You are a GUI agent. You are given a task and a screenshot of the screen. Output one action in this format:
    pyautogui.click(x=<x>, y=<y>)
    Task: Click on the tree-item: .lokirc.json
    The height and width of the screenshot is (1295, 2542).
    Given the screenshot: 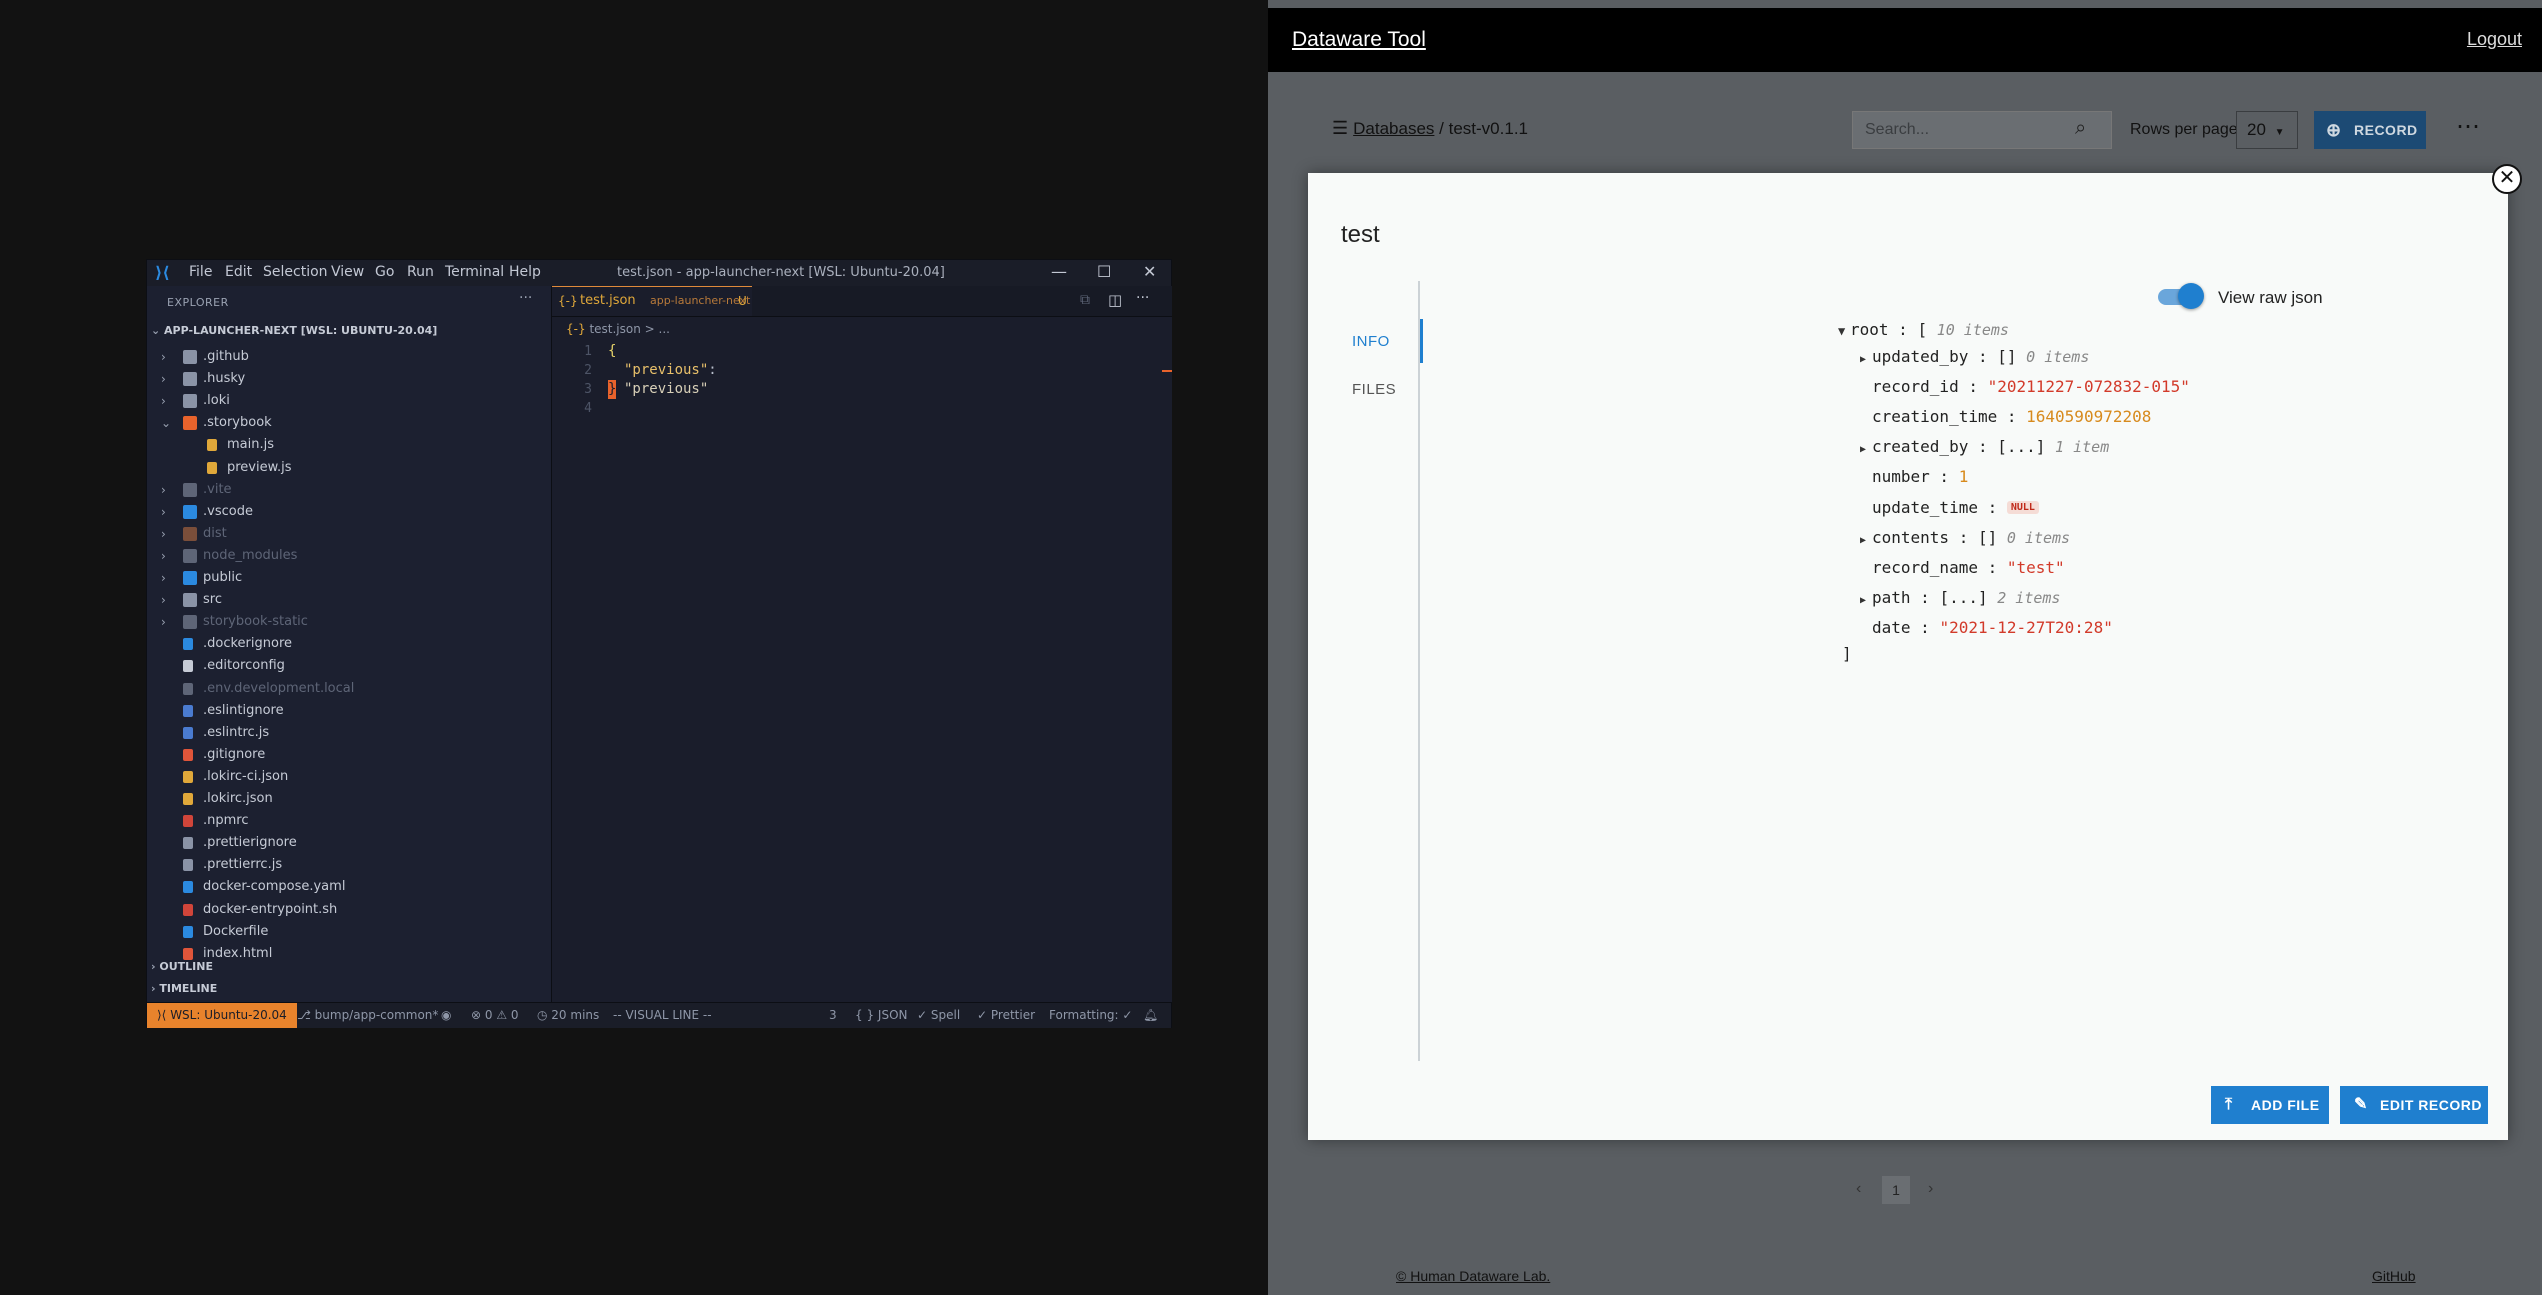 What is the action you would take?
    pyautogui.click(x=349, y=799)
    